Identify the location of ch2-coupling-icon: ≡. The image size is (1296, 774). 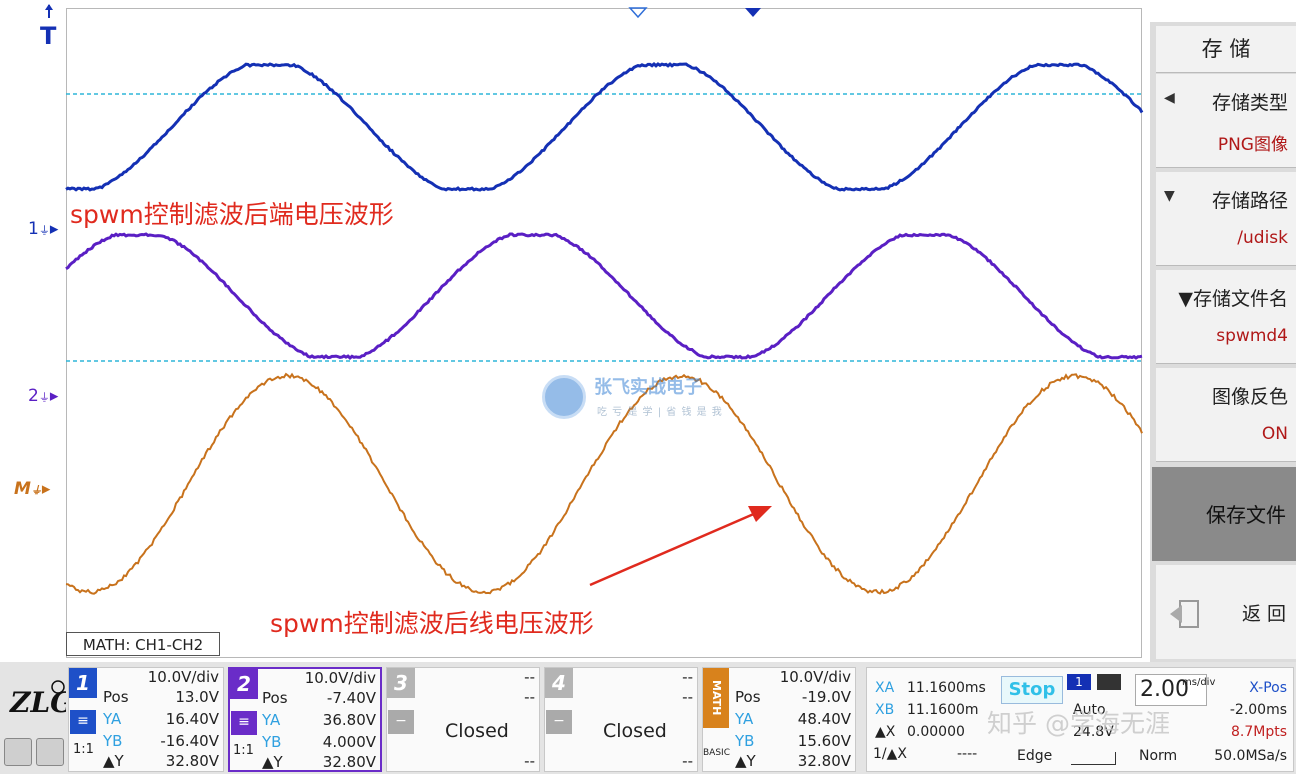
(244, 723).